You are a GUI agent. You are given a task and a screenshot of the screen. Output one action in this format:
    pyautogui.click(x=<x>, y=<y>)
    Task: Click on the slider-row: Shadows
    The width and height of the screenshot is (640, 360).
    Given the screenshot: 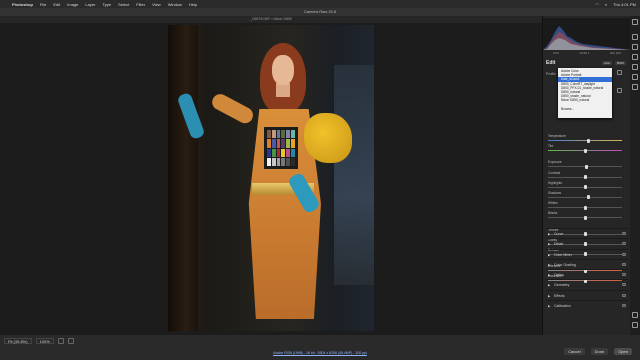 What is the action you would take?
    pyautogui.click(x=586, y=196)
    